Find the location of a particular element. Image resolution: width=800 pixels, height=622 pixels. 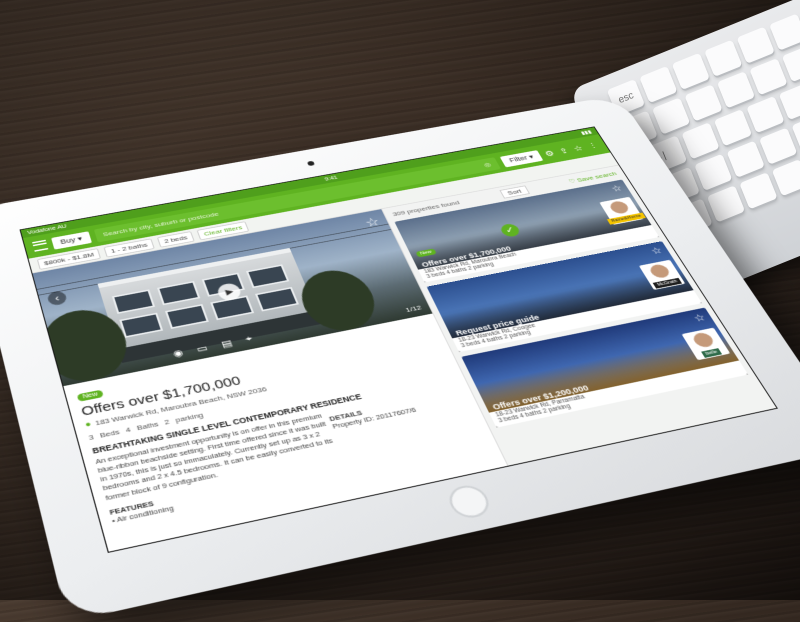

location-pin-icon: ● is located at coordinates (88, 424).